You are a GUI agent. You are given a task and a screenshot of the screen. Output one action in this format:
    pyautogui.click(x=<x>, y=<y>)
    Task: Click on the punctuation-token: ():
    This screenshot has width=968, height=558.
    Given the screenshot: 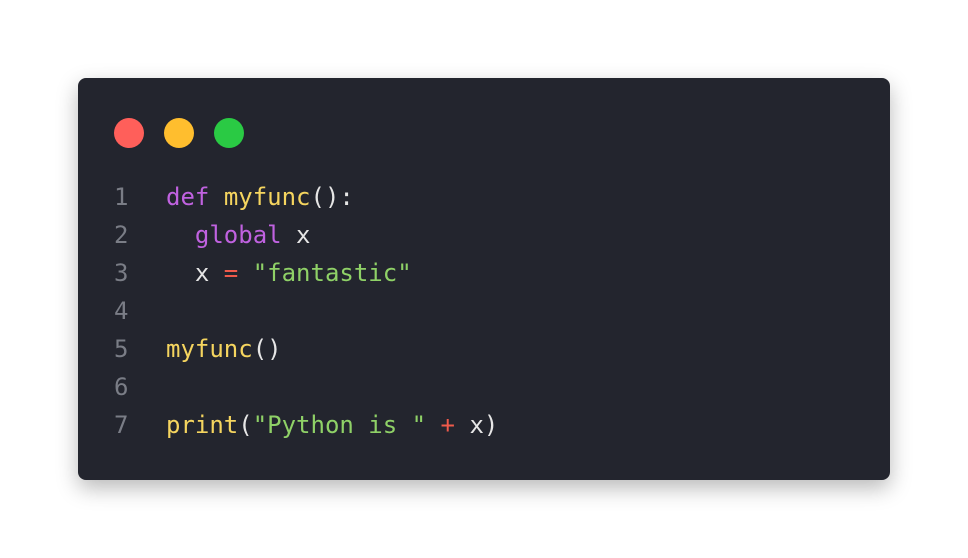 What is the action you would take?
    pyautogui.click(x=332, y=197)
    